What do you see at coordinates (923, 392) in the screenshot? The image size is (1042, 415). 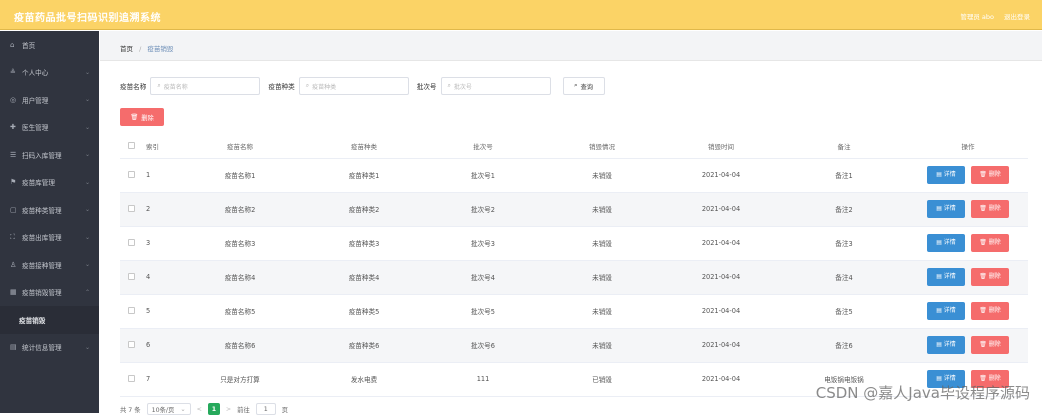 I see `csdn-watermark: CSDN @嘉人Java毕设程序源码` at bounding box center [923, 392].